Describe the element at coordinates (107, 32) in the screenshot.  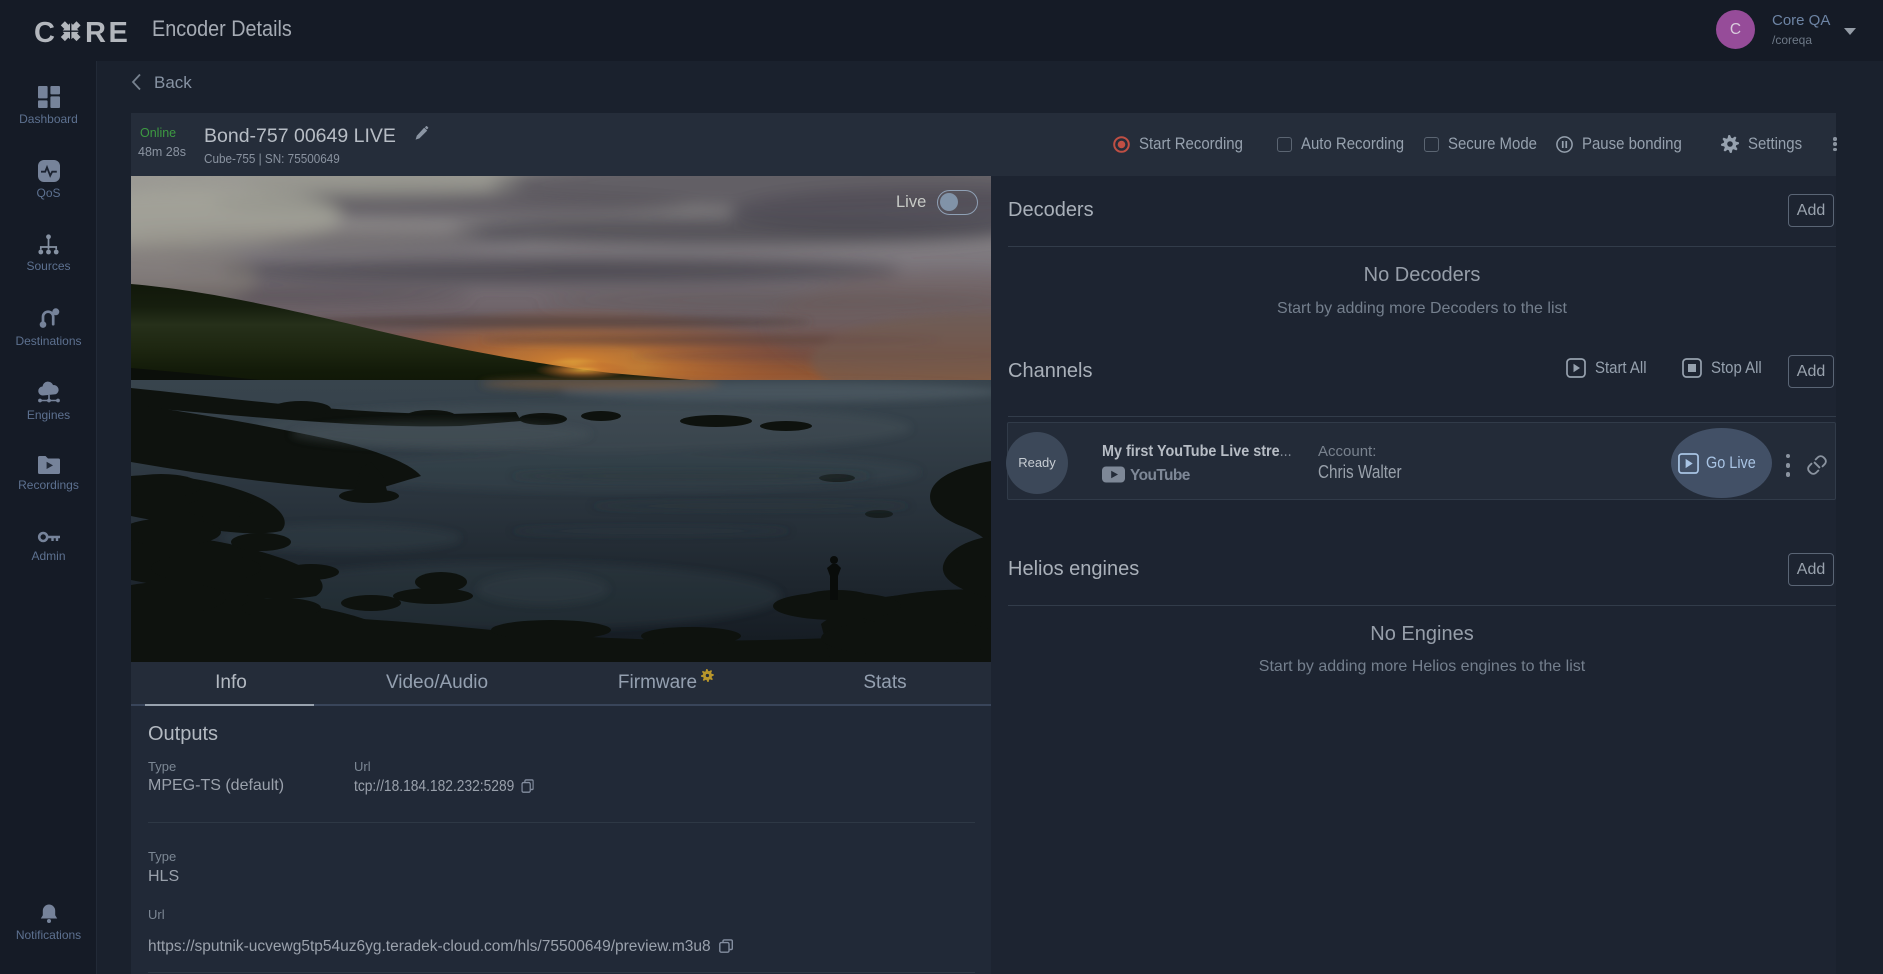
I see `svg-text: RE` at that location.